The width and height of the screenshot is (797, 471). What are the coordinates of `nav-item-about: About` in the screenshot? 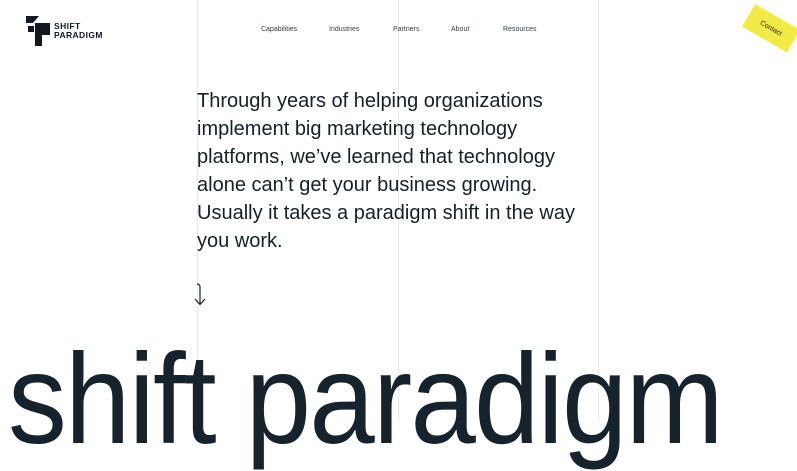 It's located at (460, 29).